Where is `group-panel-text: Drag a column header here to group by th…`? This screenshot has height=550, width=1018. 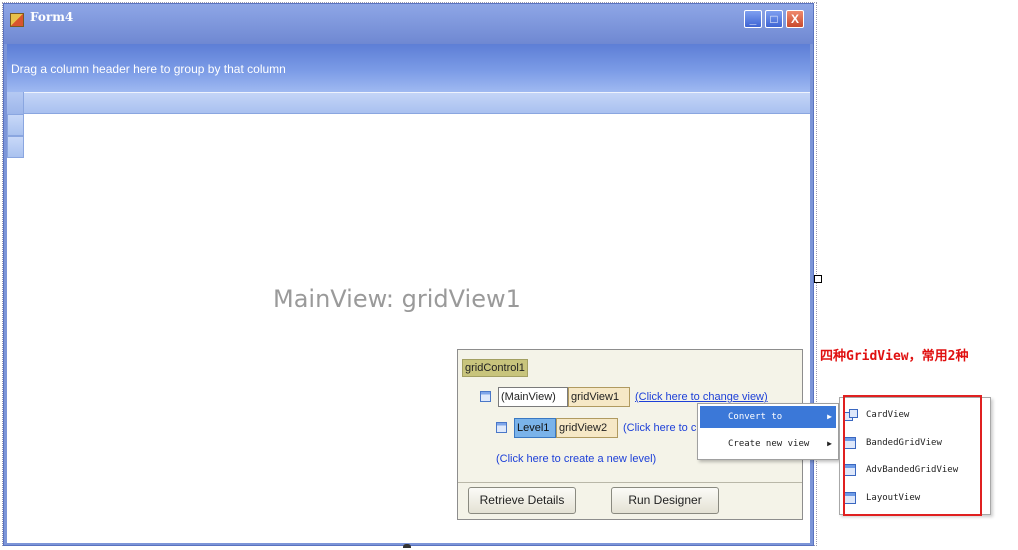
group-panel-text: Drag a column header here to group by th… is located at coordinates (148, 69).